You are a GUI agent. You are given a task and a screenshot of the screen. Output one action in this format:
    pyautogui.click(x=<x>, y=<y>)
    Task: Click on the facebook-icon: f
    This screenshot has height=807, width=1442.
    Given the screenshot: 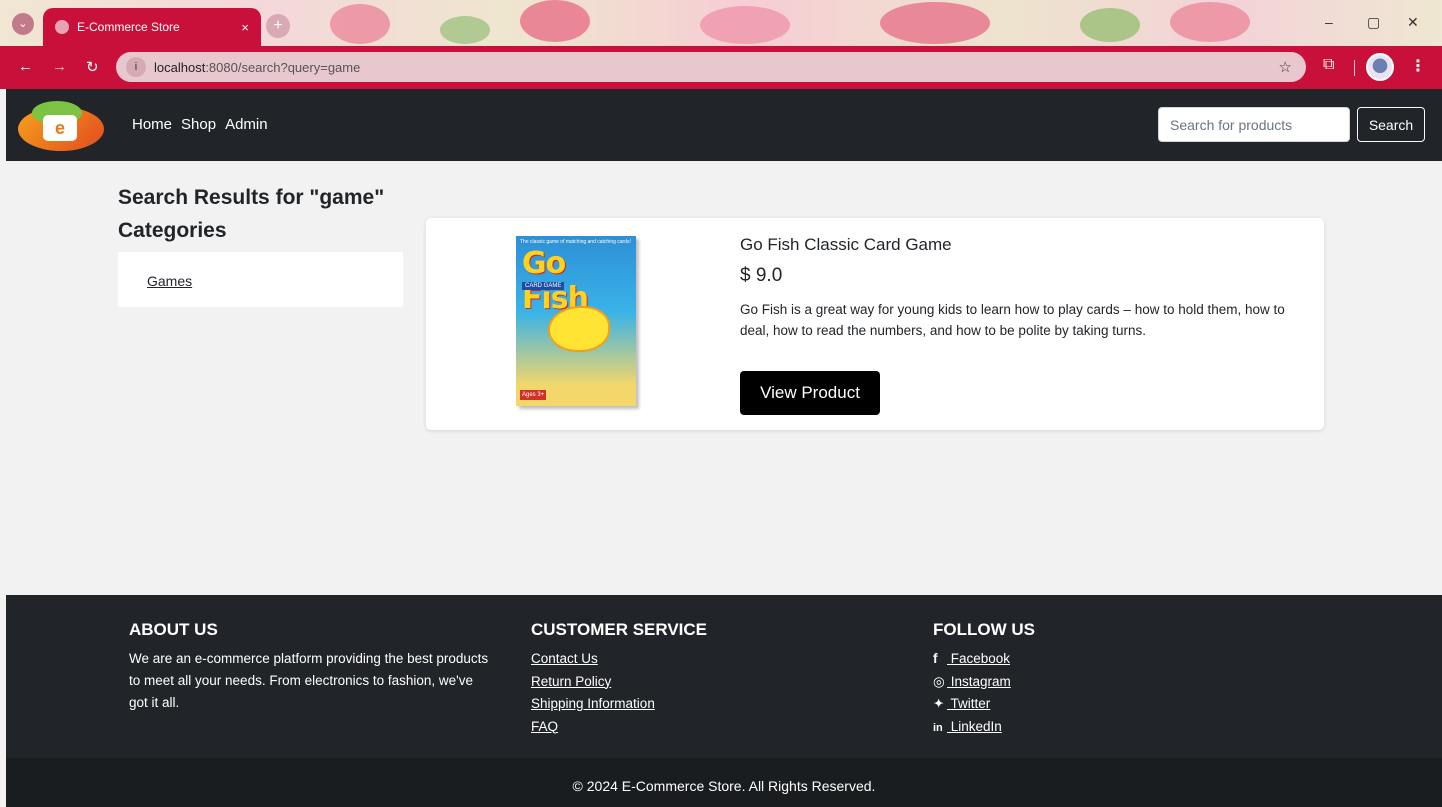 What is the action you would take?
    pyautogui.click(x=935, y=658)
    